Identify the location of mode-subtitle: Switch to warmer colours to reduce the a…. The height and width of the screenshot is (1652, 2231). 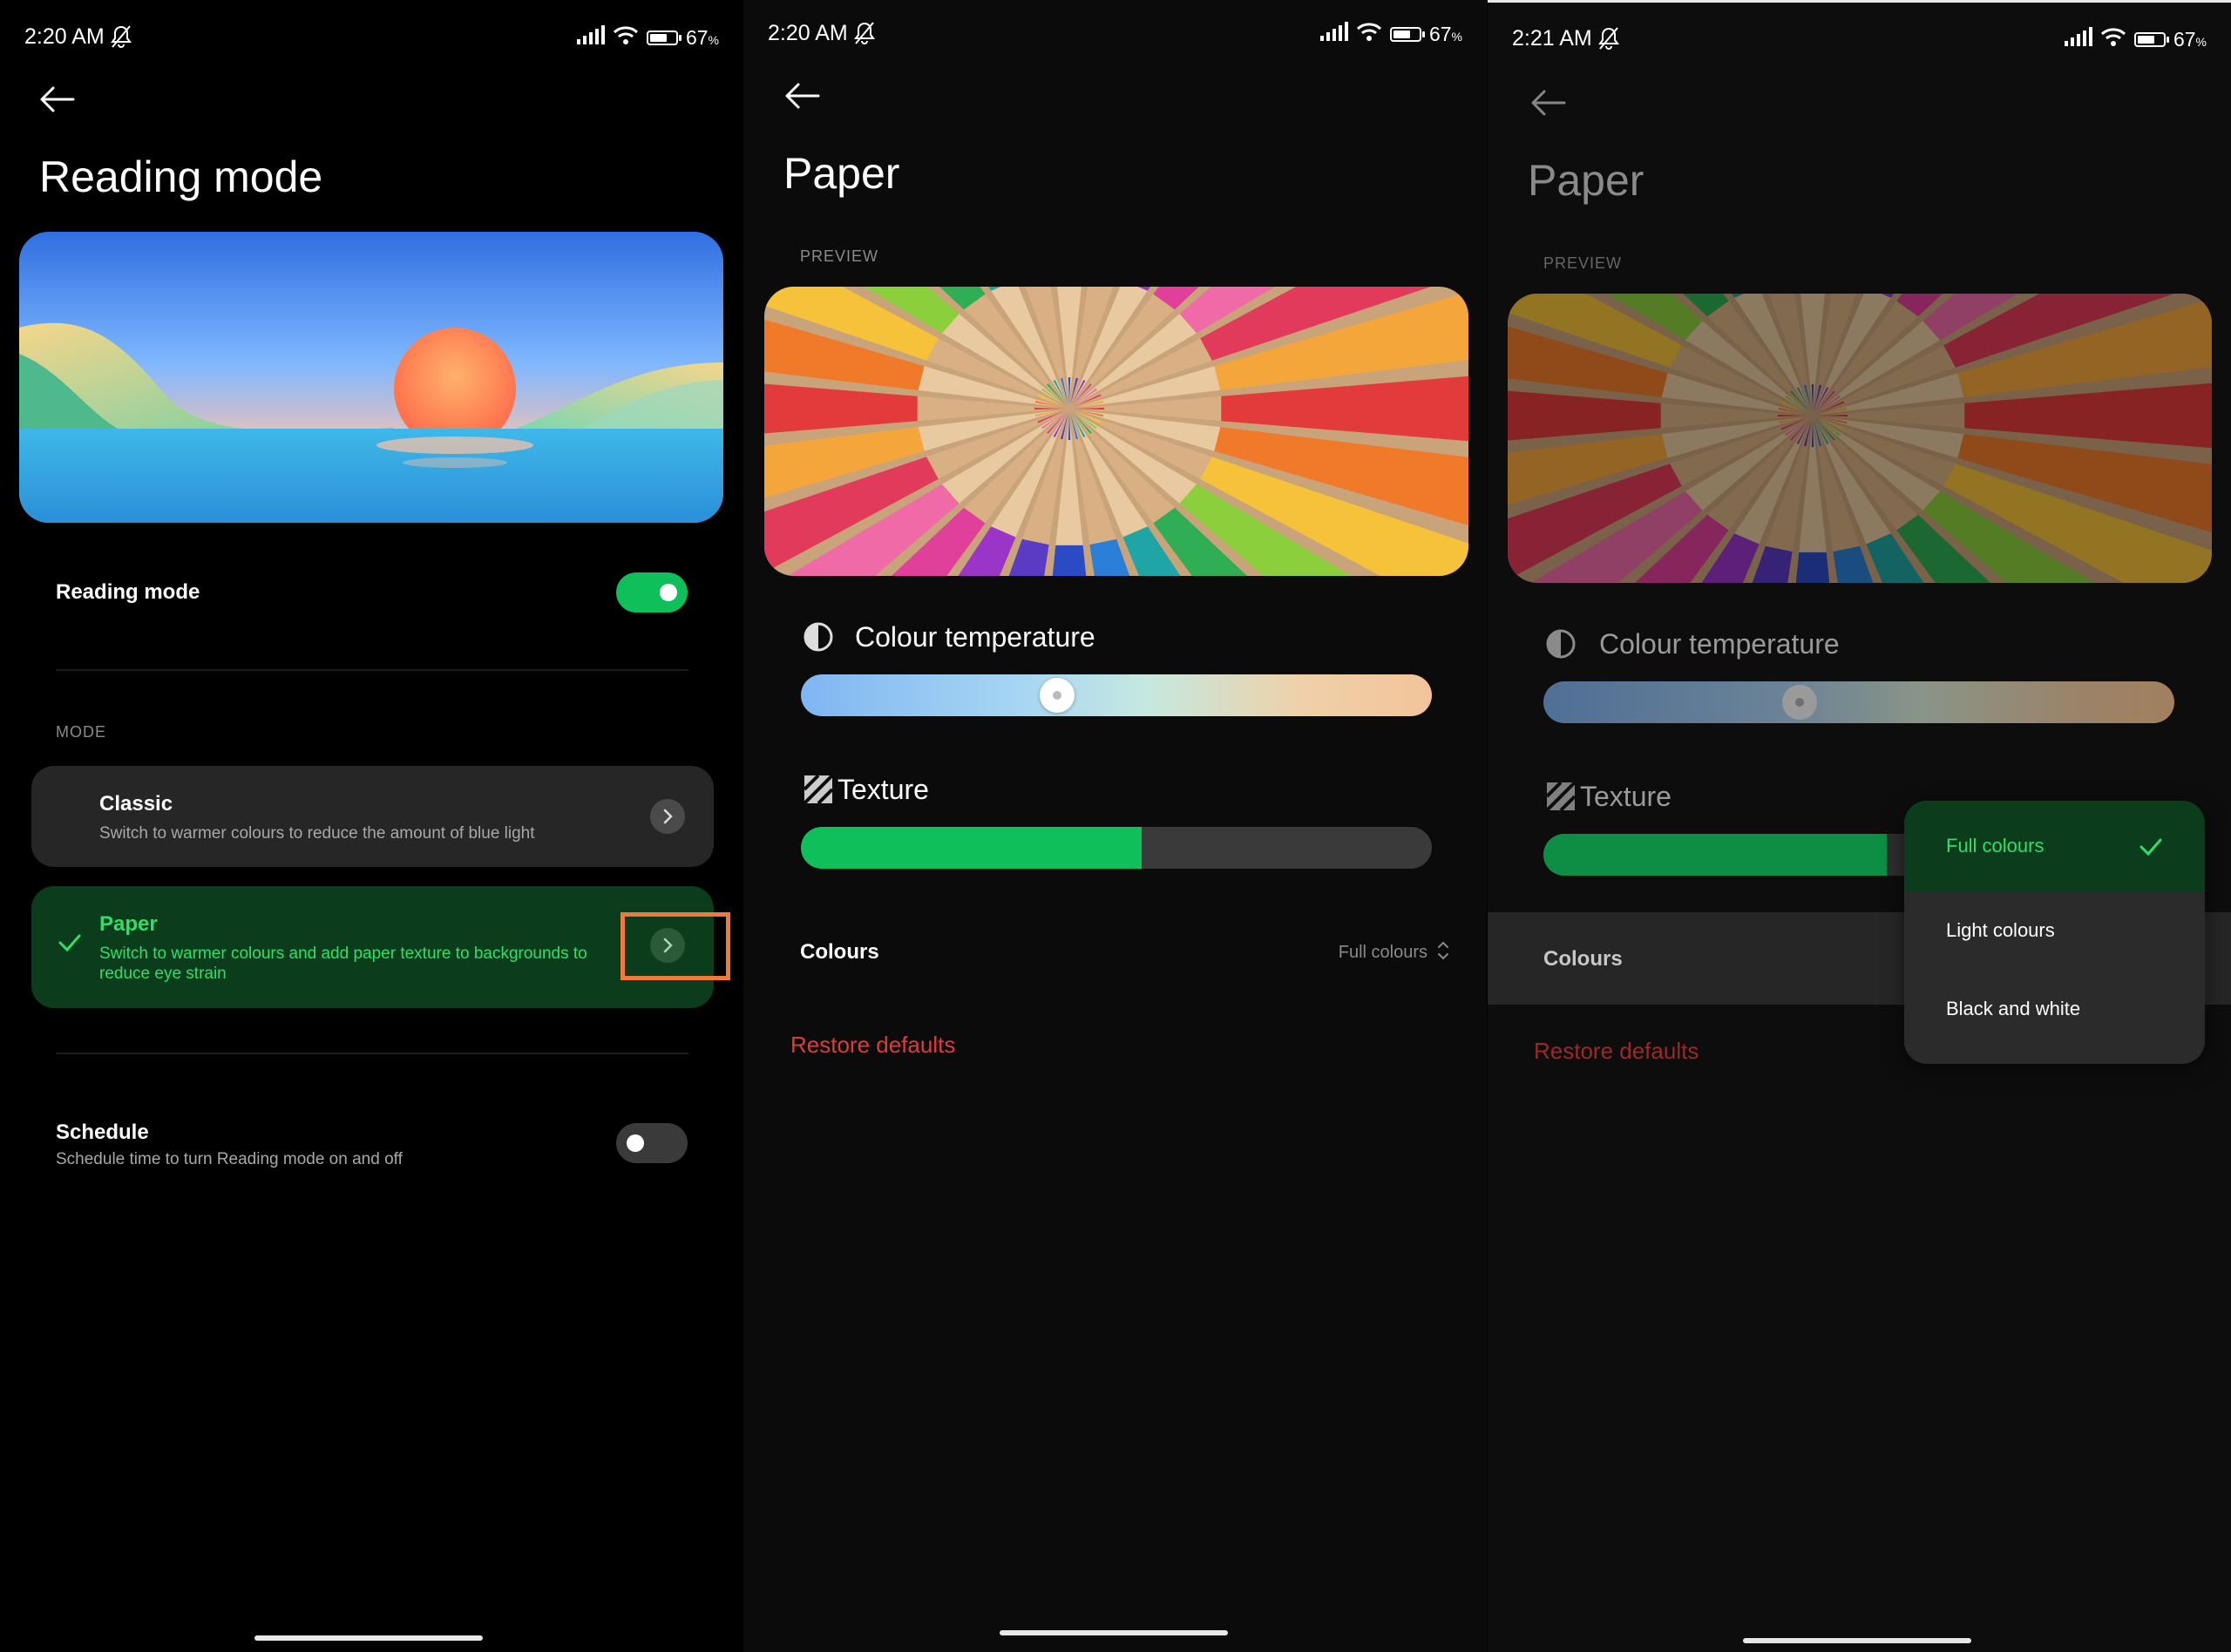
(317, 833).